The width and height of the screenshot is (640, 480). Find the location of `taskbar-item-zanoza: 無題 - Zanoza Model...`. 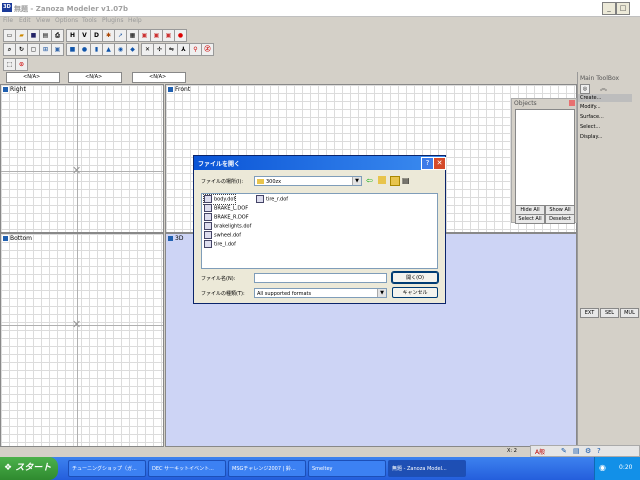

taskbar-item-zanoza: 無題 - Zanoza Model... is located at coordinates (427, 468).